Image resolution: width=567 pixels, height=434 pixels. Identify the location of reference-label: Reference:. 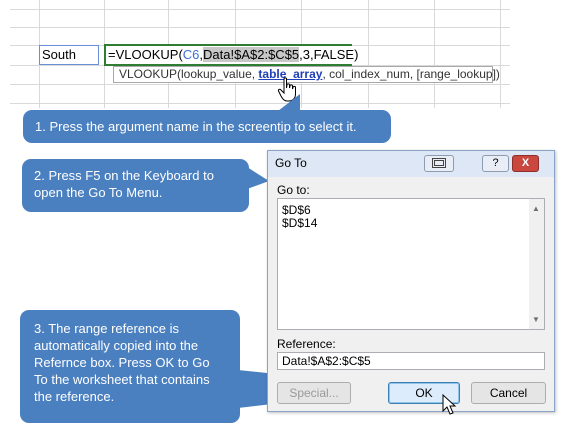
(306, 344).